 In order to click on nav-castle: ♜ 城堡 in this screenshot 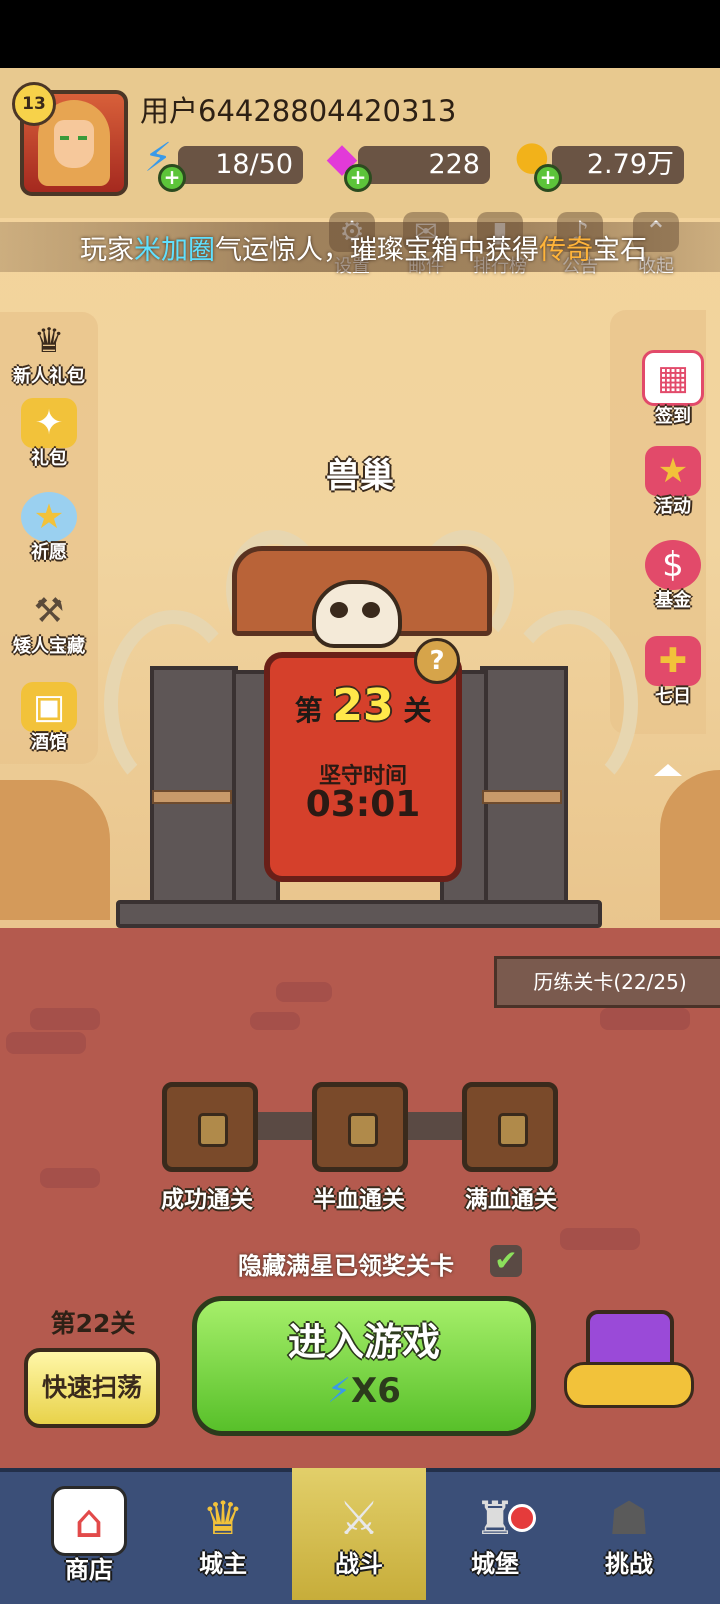, I will do `click(495, 1534)`.